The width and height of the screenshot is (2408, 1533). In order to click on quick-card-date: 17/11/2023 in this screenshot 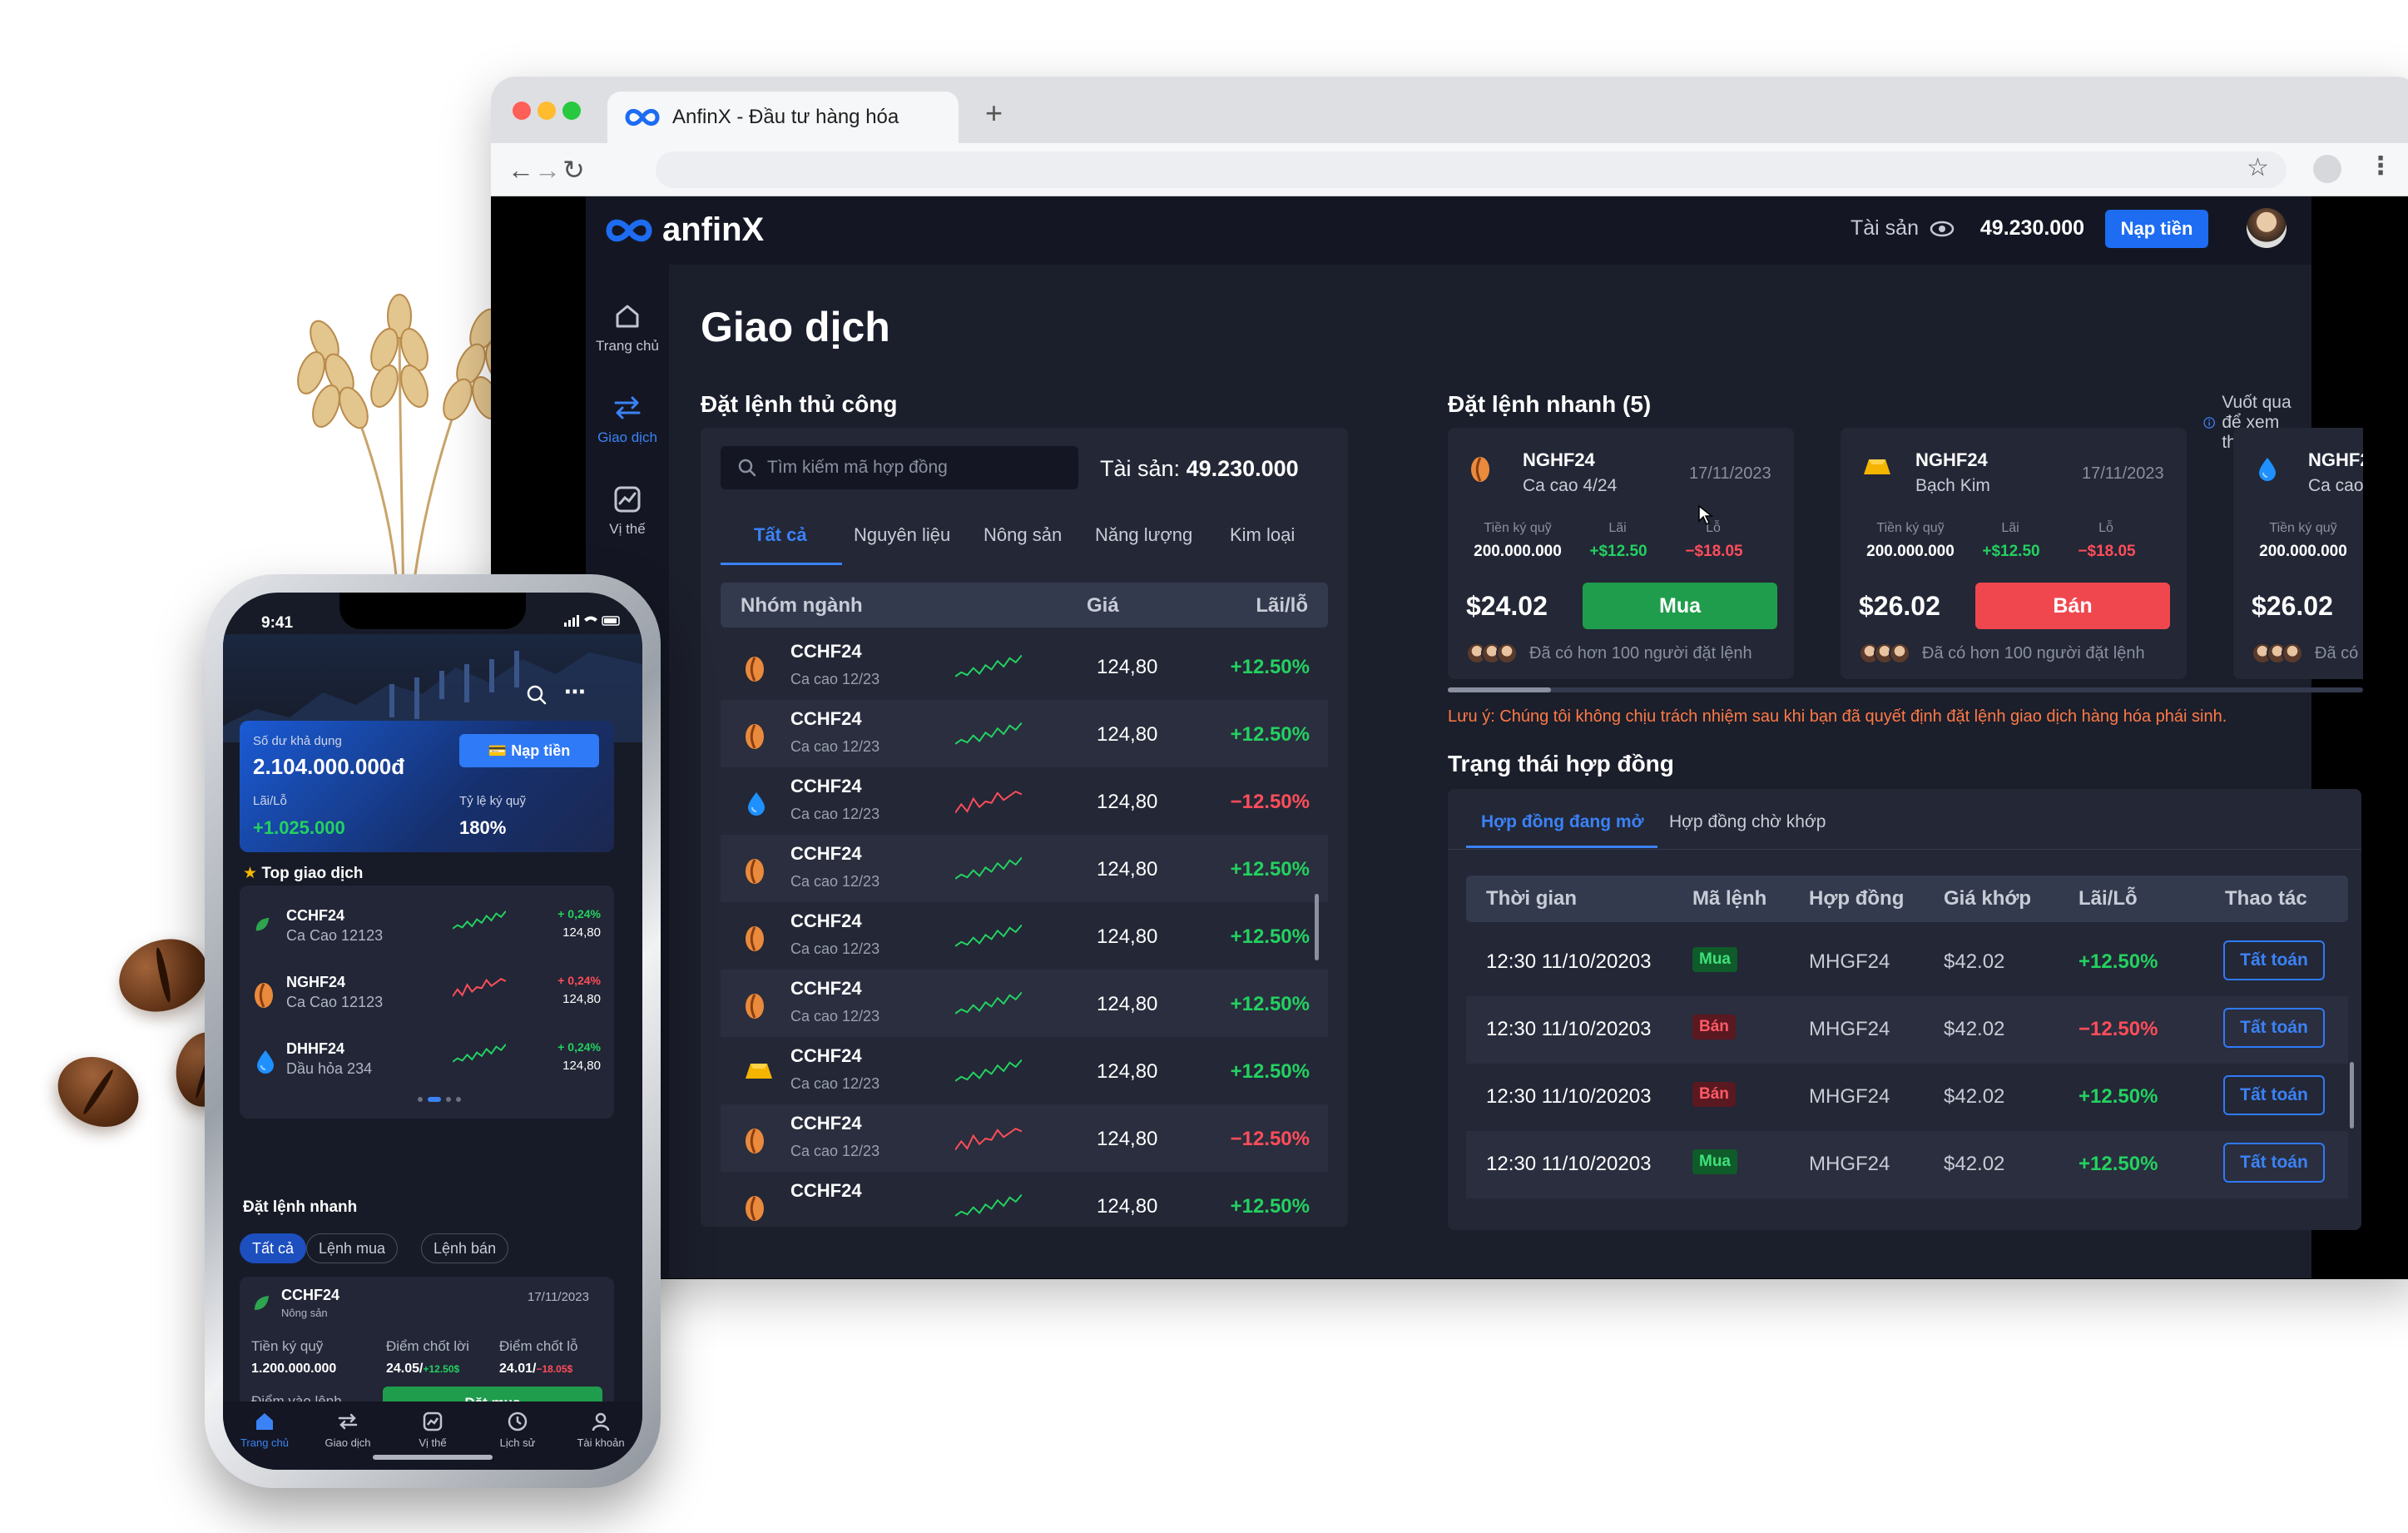, I will do `click(558, 1297)`.